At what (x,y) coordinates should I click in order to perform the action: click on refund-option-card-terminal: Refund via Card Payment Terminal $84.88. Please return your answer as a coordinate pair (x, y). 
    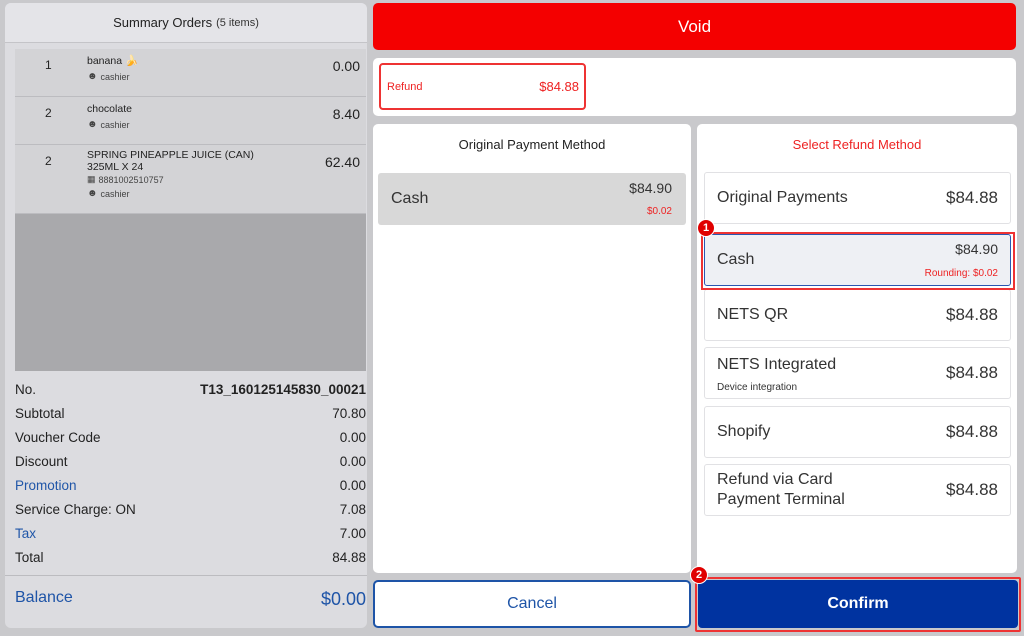
    Looking at the image, I should click on (857, 490).